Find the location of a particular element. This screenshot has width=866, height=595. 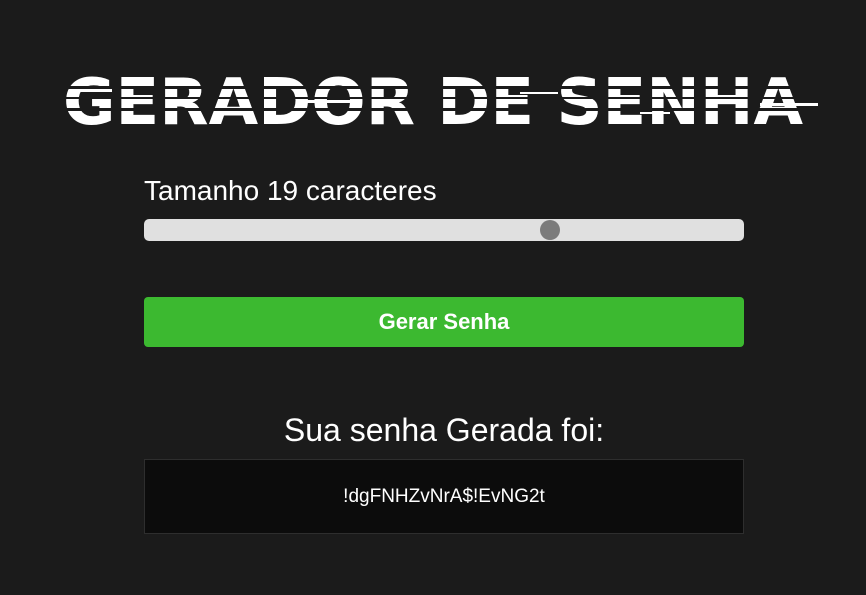

title-logo: GERADOR DE SENHA is located at coordinates (433, 98).